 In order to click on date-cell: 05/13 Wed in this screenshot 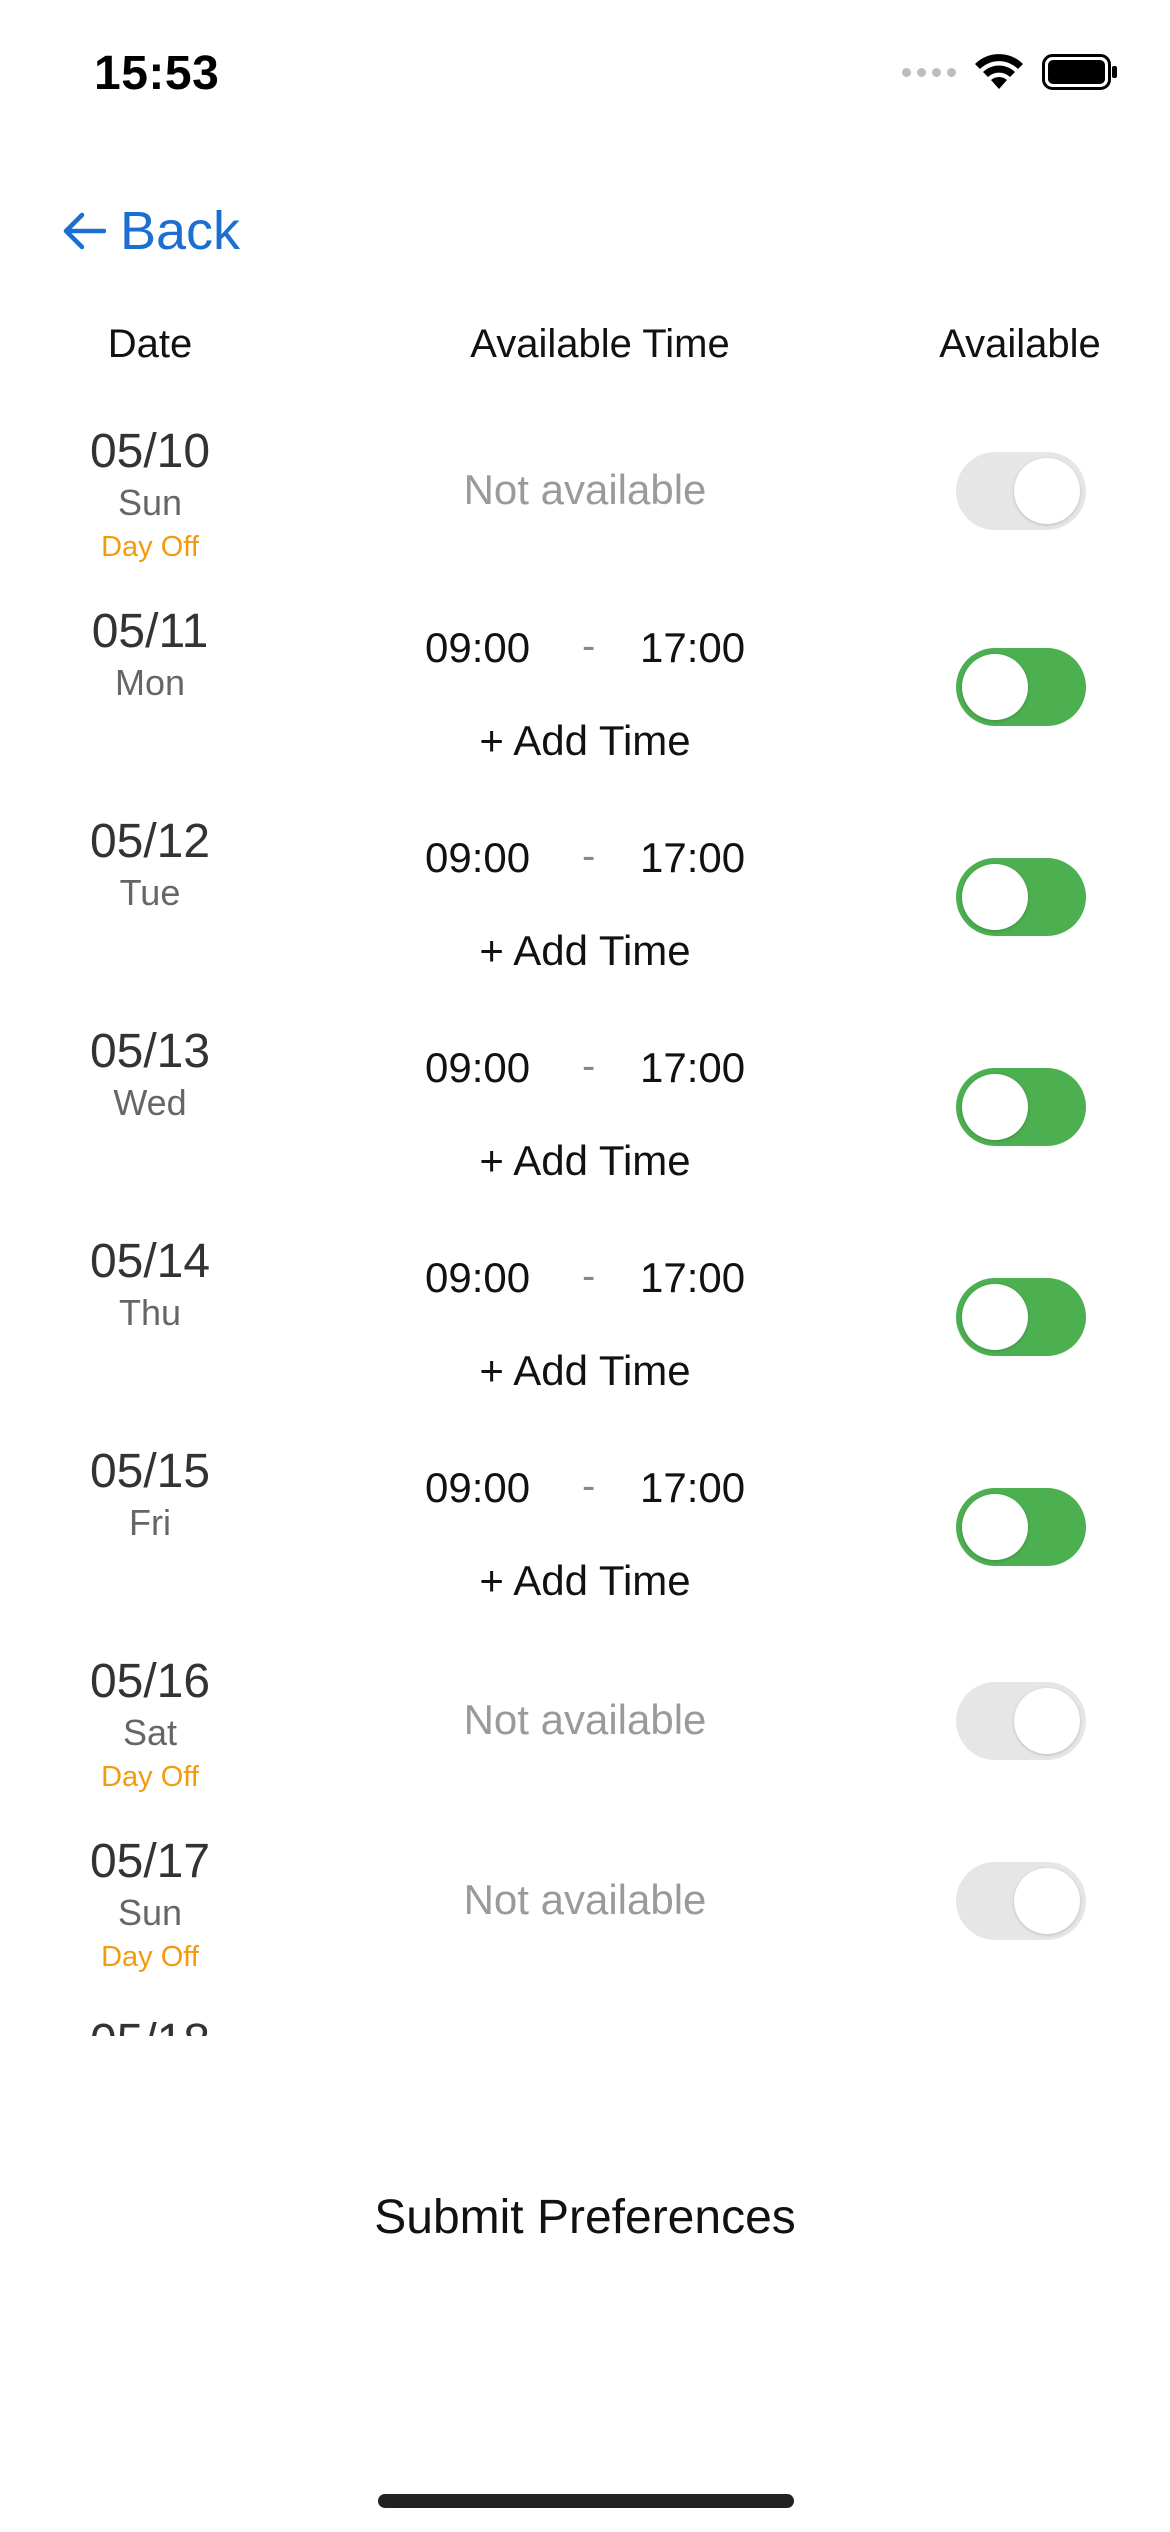, I will do `click(150, 1075)`.